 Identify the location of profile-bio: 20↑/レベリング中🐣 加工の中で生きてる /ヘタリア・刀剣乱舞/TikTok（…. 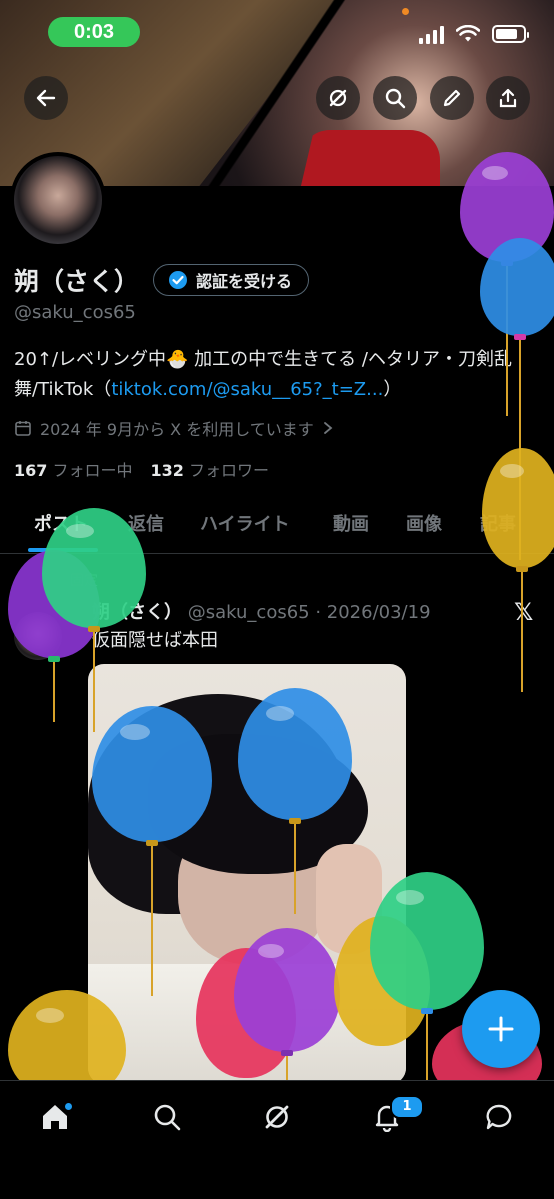
(274, 375).